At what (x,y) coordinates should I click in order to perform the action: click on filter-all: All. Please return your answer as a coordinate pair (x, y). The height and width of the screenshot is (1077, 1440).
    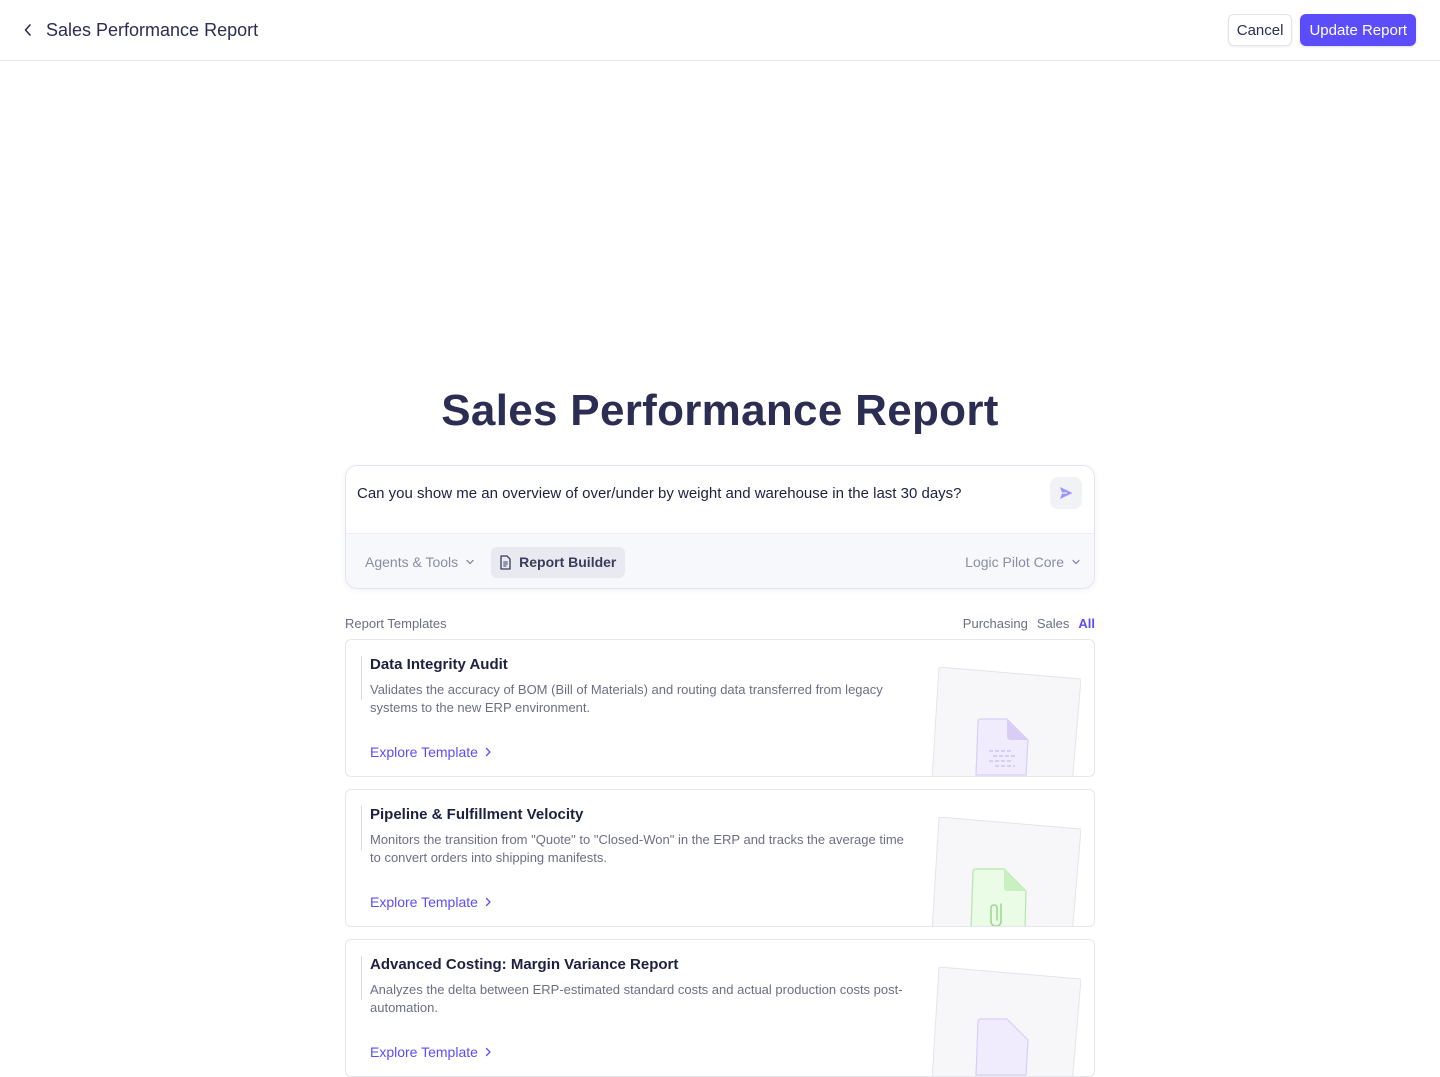
    Looking at the image, I should click on (1086, 623).